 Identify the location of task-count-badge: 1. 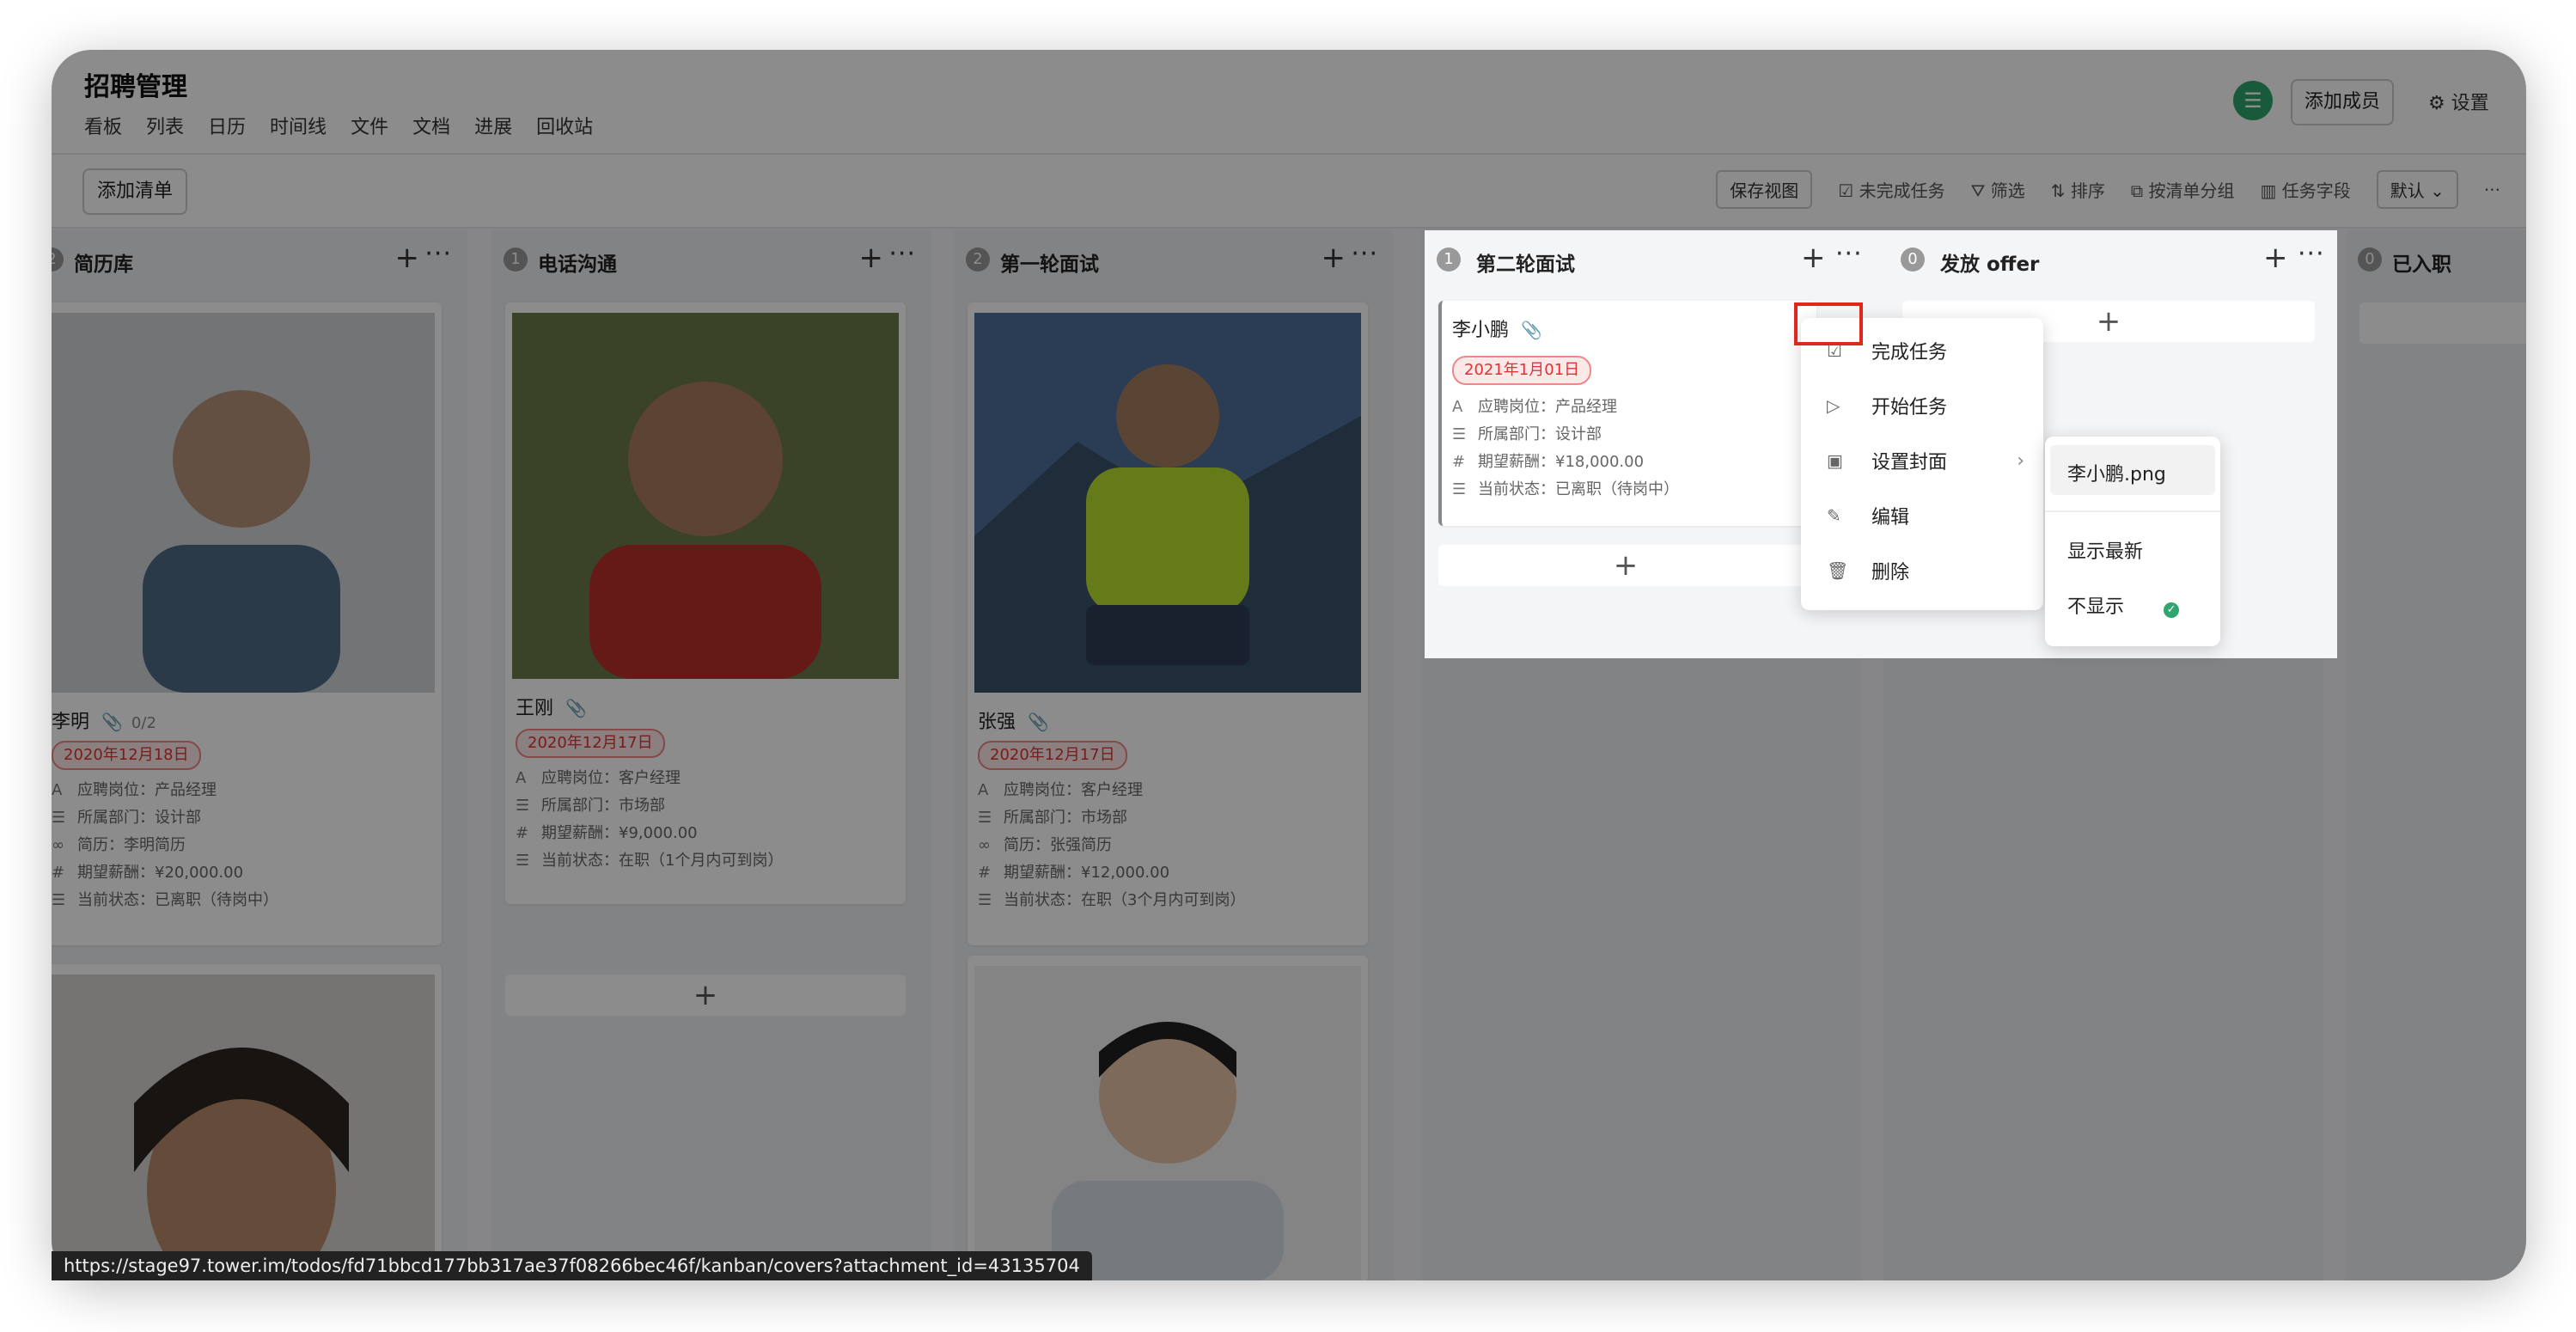
(1449, 260).